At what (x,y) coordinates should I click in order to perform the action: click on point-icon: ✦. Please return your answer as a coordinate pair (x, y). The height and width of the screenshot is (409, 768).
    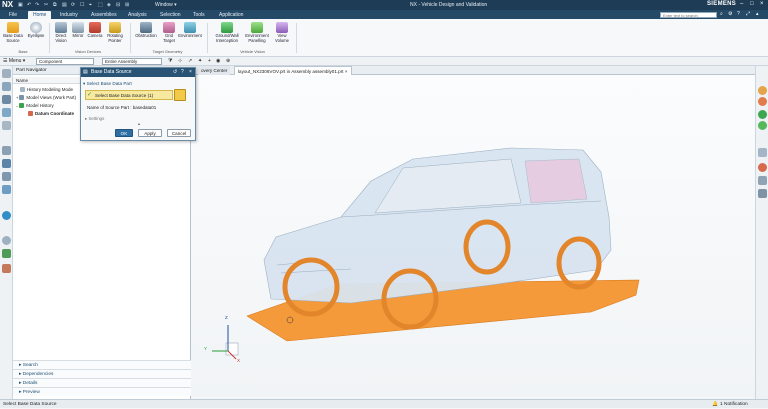
    Looking at the image, I should click on (200, 61).